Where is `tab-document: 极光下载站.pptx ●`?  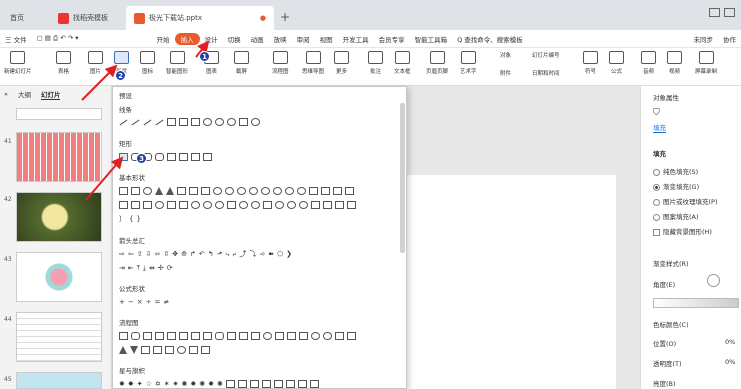 tab-document: 极光下载站.pptx ● is located at coordinates (200, 18).